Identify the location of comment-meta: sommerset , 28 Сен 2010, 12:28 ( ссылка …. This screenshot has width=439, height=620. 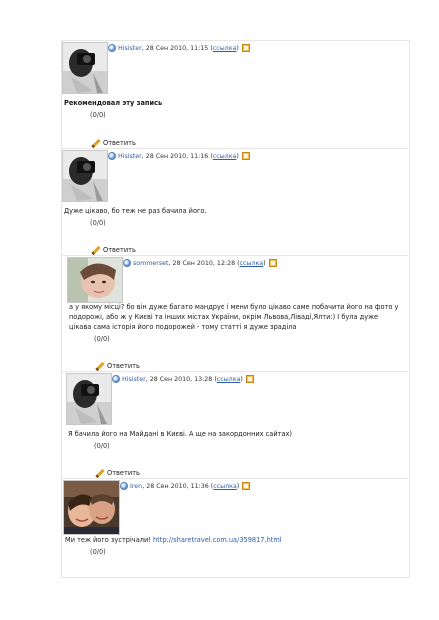
(200, 263).